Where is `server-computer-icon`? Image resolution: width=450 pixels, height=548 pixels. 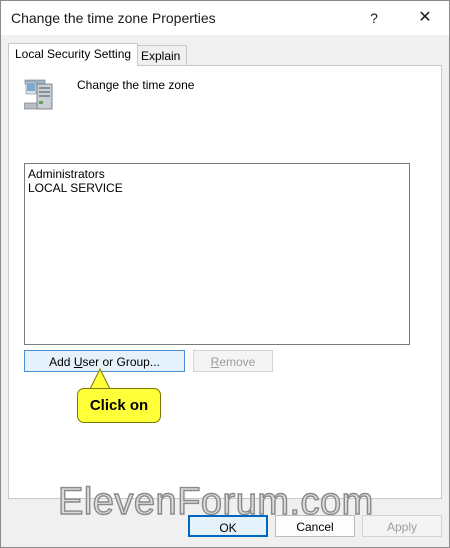
server-computer-icon is located at coordinates (38, 94).